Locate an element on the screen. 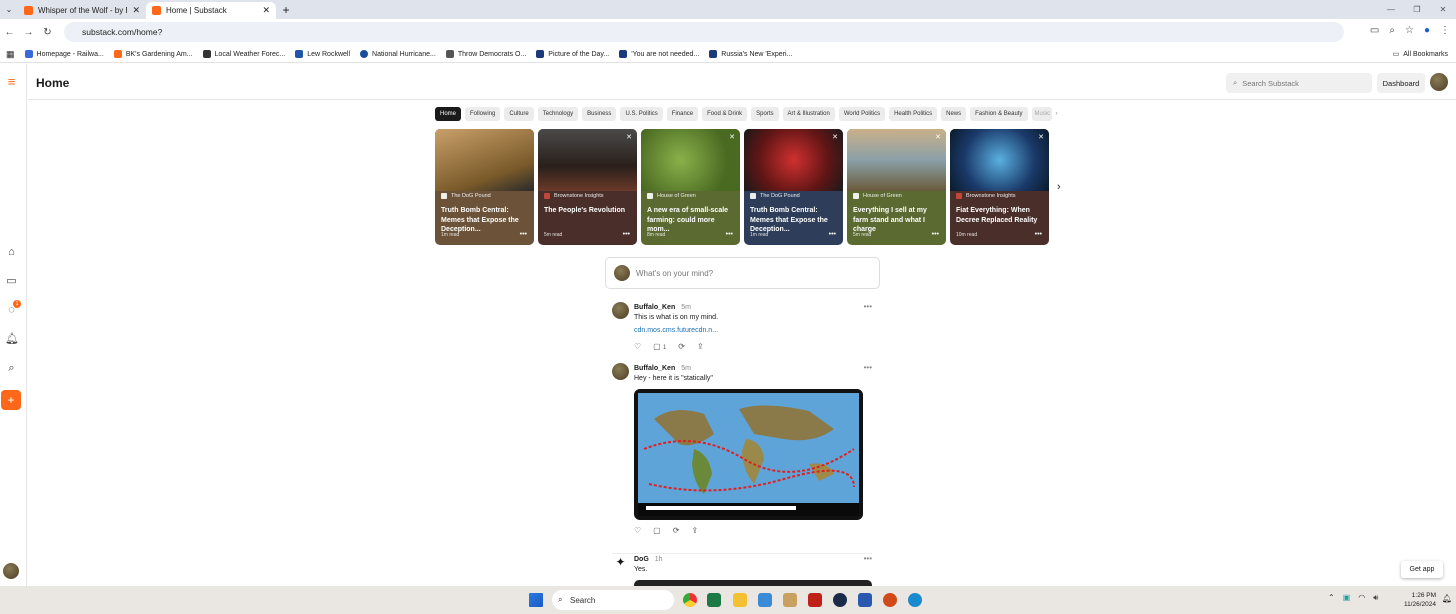 This screenshot has width=1456, height=614. category-tab: Business is located at coordinates (599, 114).